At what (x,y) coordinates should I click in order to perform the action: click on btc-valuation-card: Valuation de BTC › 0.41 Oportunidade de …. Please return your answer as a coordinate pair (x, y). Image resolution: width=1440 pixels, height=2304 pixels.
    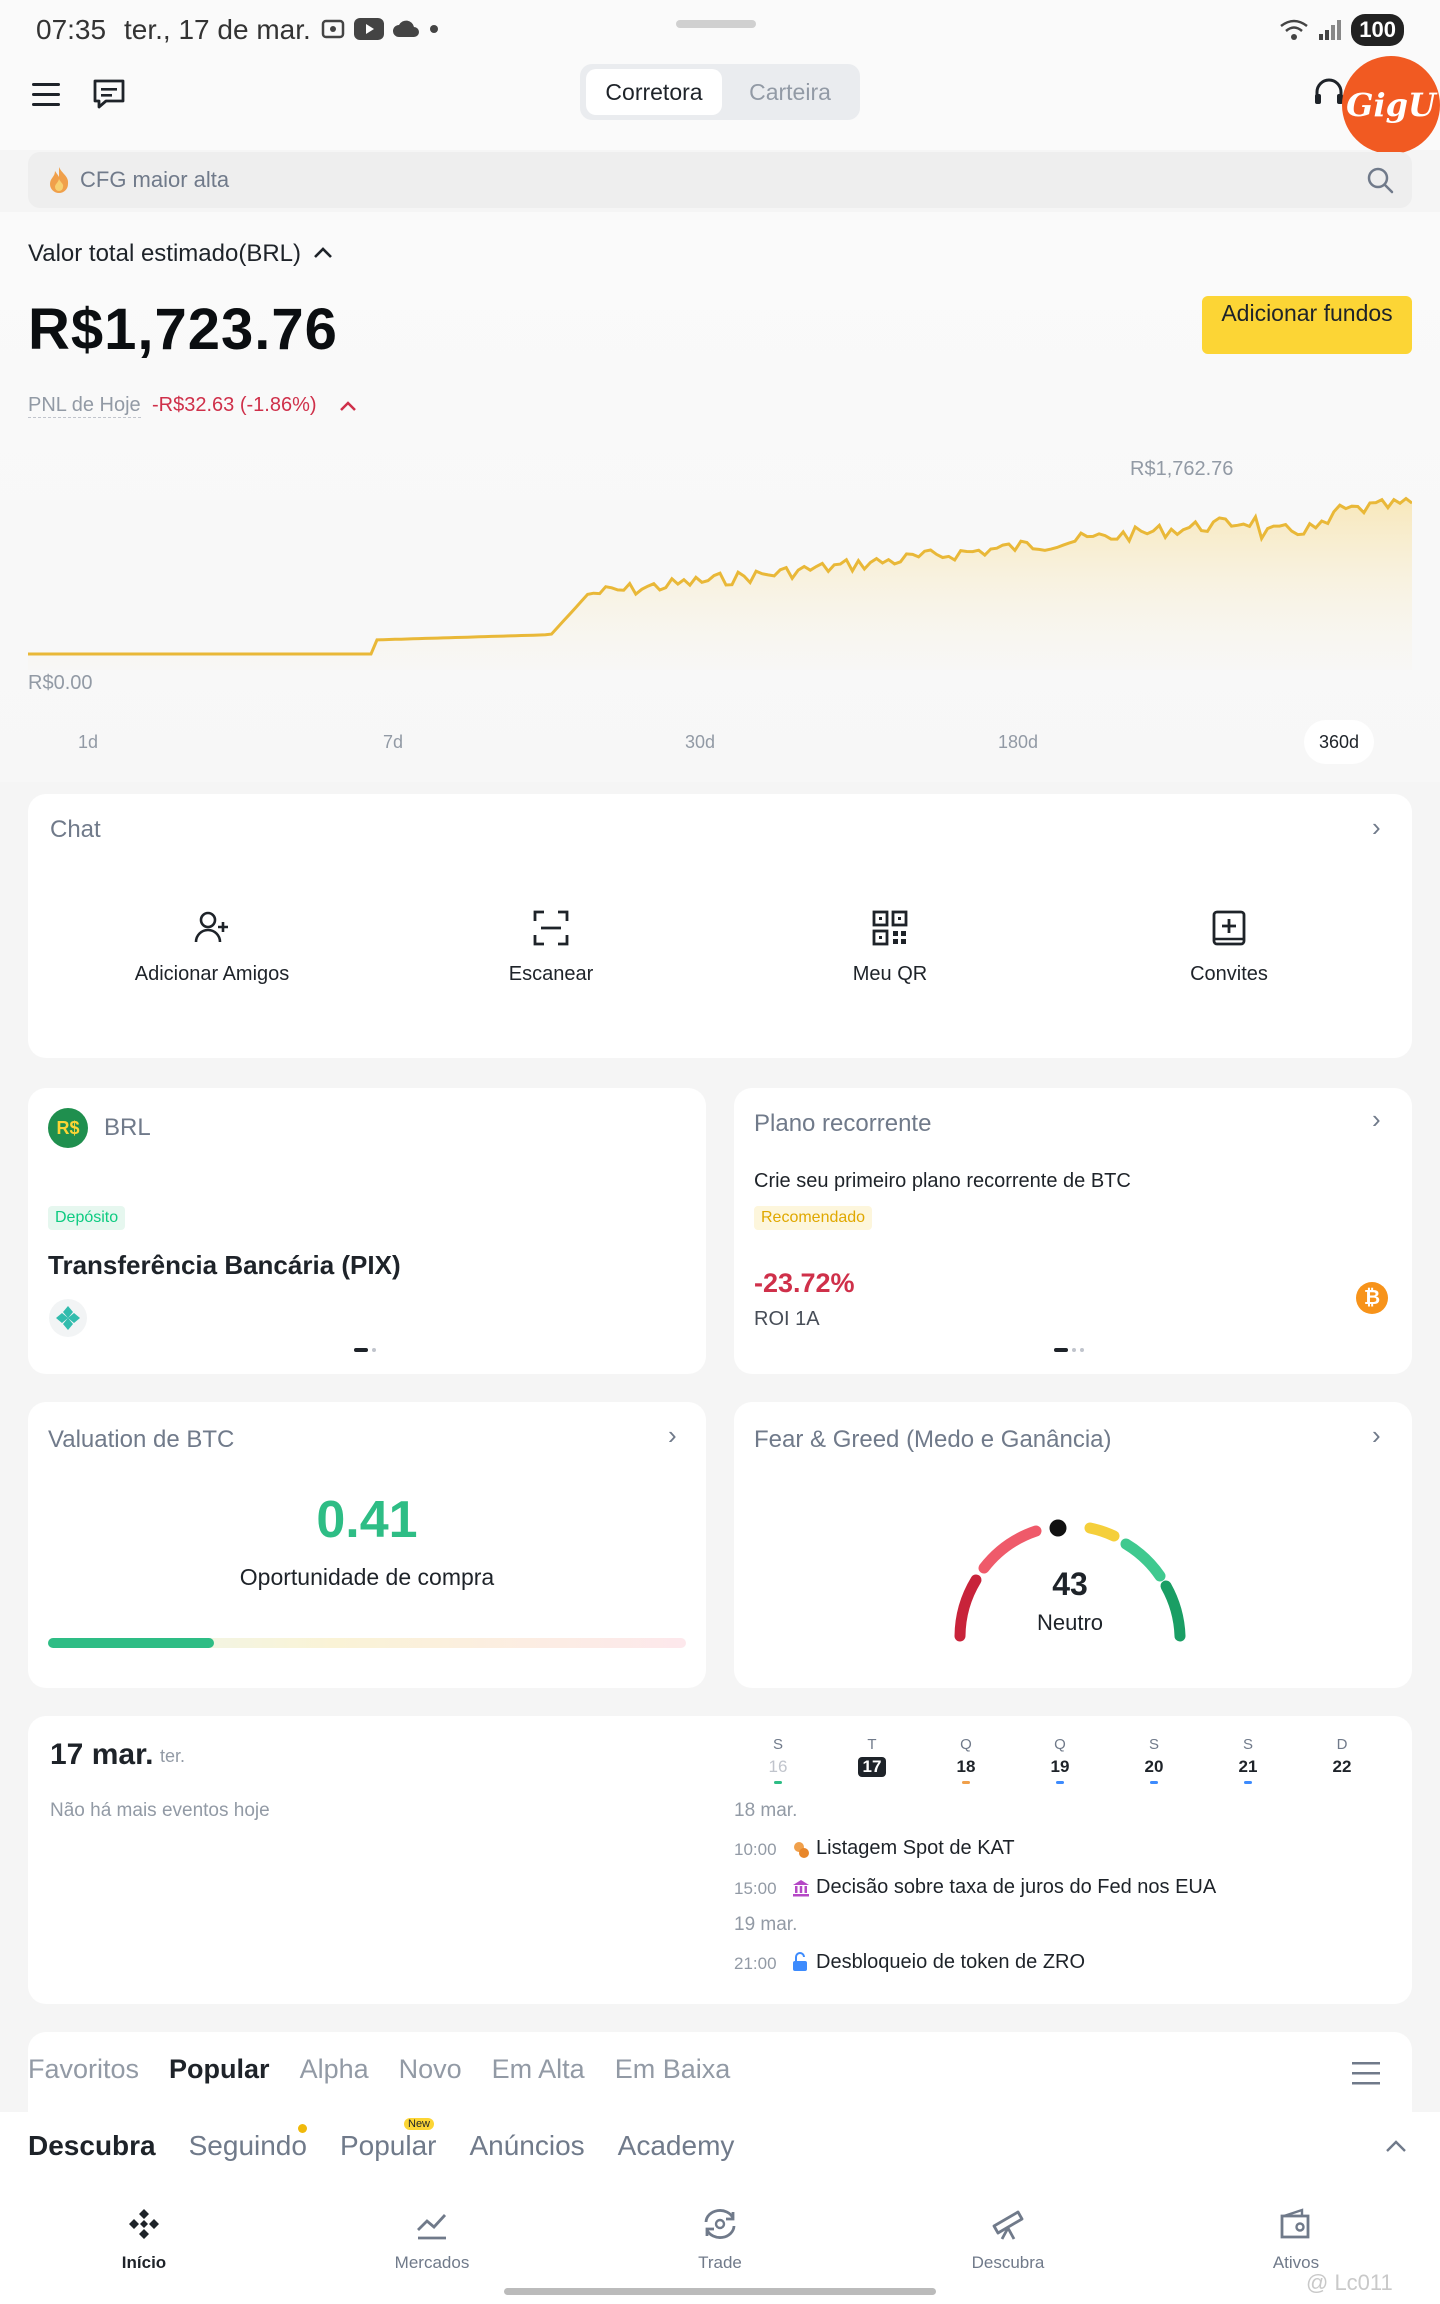
    Looking at the image, I should click on (367, 1545).